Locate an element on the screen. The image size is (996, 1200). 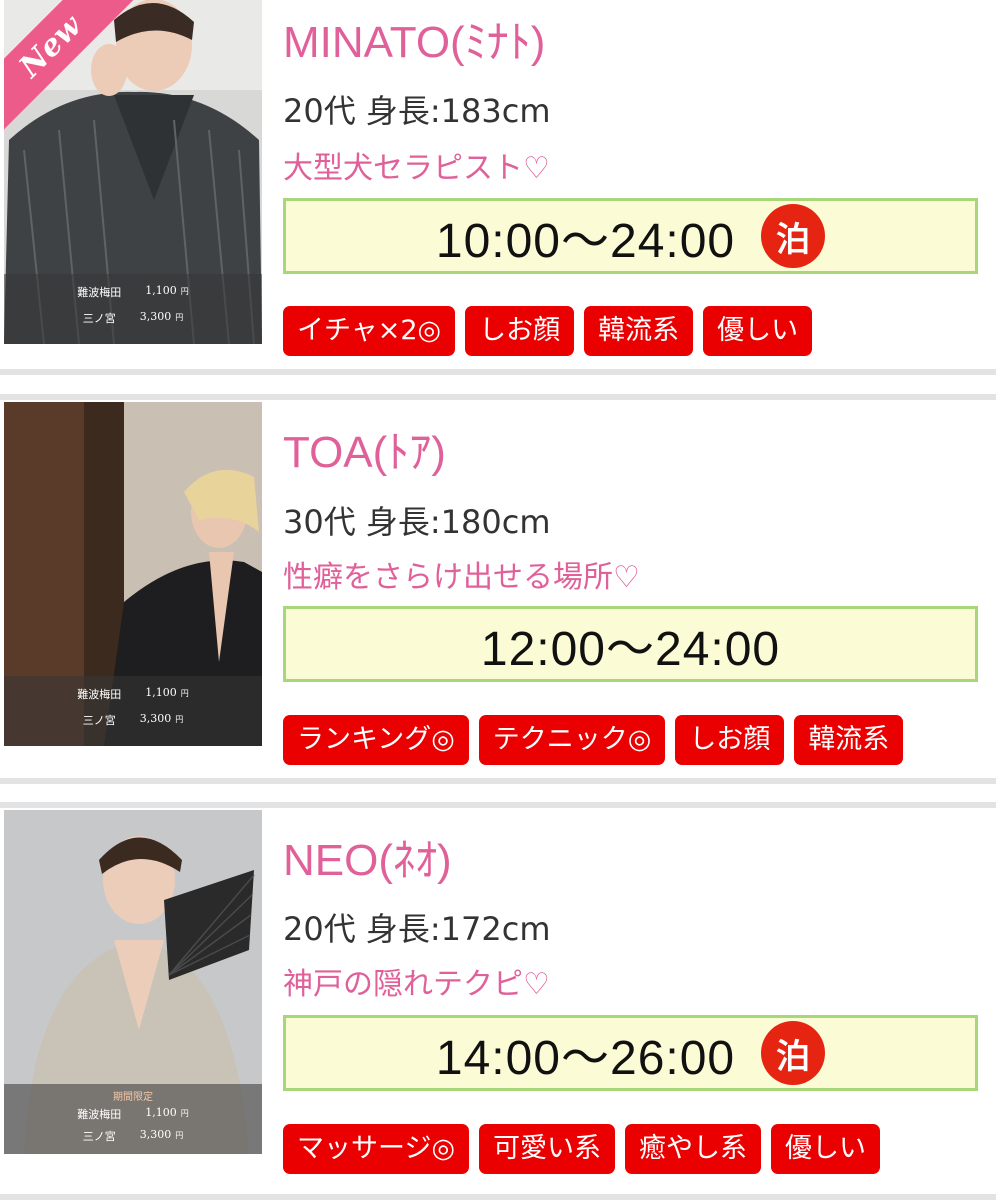
tag-list: ランキング◎ テクニック◎ しお顔 韓流系 is located at coordinates (593, 740).